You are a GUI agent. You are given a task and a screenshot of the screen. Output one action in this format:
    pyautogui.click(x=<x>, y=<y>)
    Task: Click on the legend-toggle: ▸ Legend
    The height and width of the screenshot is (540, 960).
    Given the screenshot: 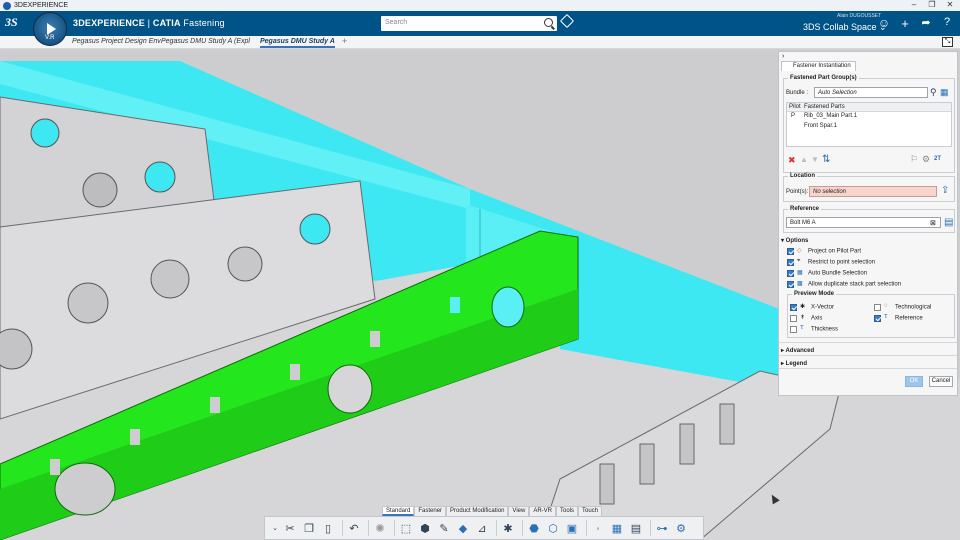 What is the action you would take?
    pyautogui.click(x=794, y=363)
    